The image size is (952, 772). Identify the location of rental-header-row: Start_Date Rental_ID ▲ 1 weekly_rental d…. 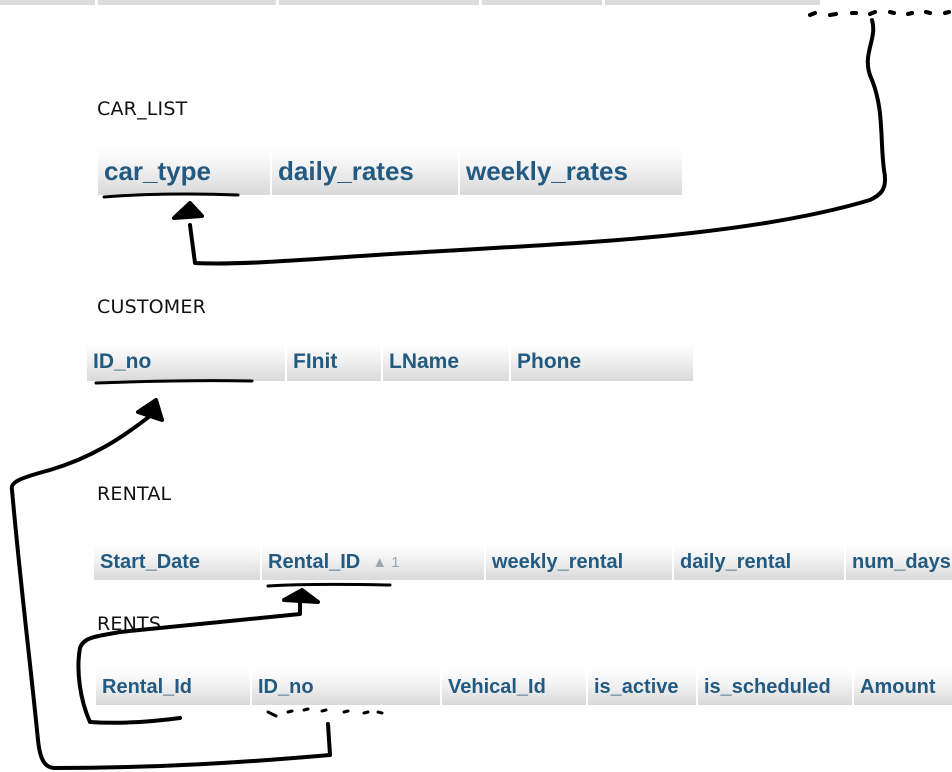
(523, 562).